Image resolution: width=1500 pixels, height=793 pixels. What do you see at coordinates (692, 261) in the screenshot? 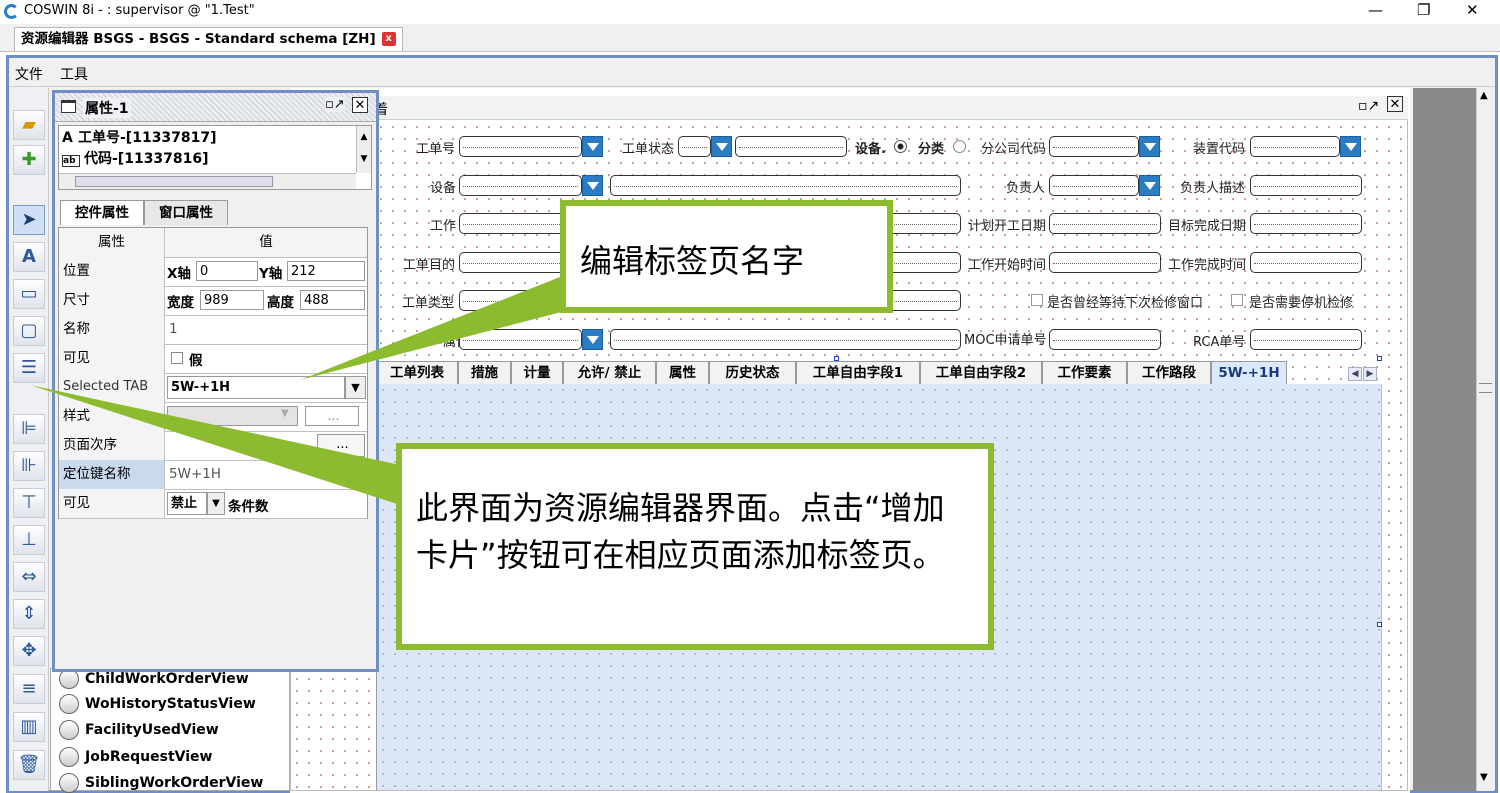
I see `callout-small-text: 编辑标签页名字` at bounding box center [692, 261].